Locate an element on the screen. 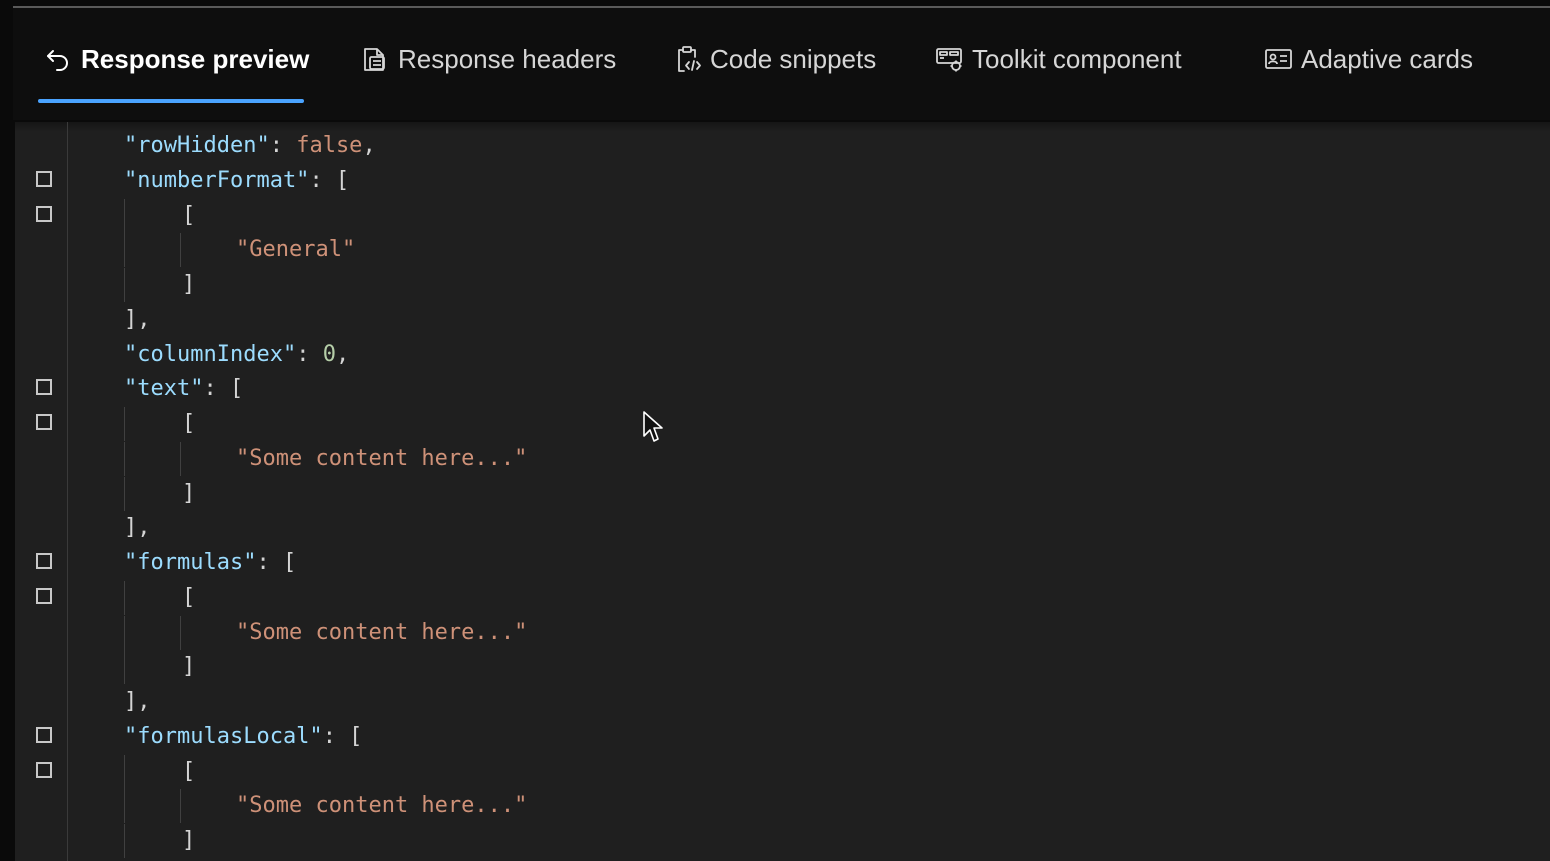  code-line: "numberFormat": [ is located at coordinates (782, 181).